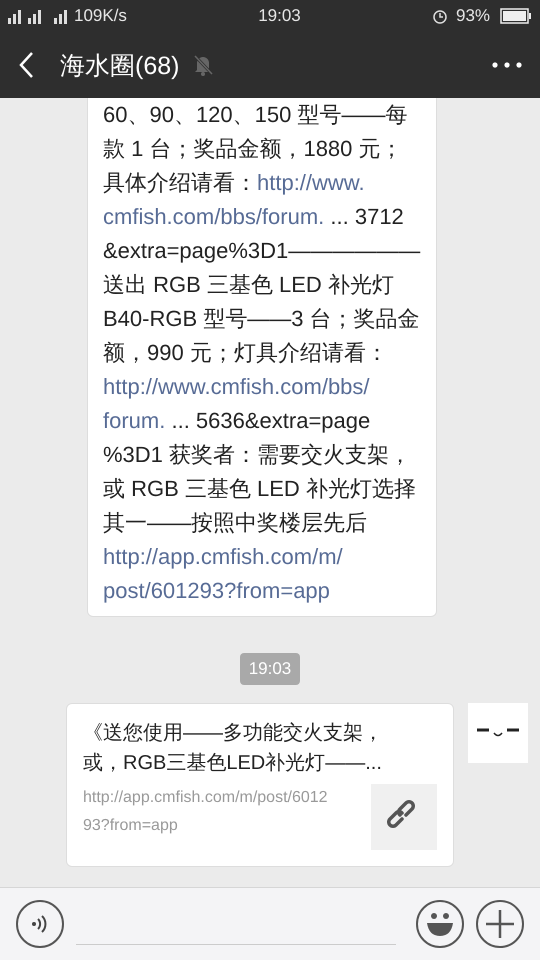  What do you see at coordinates (507, 65) in the screenshot?
I see `more-icon` at bounding box center [507, 65].